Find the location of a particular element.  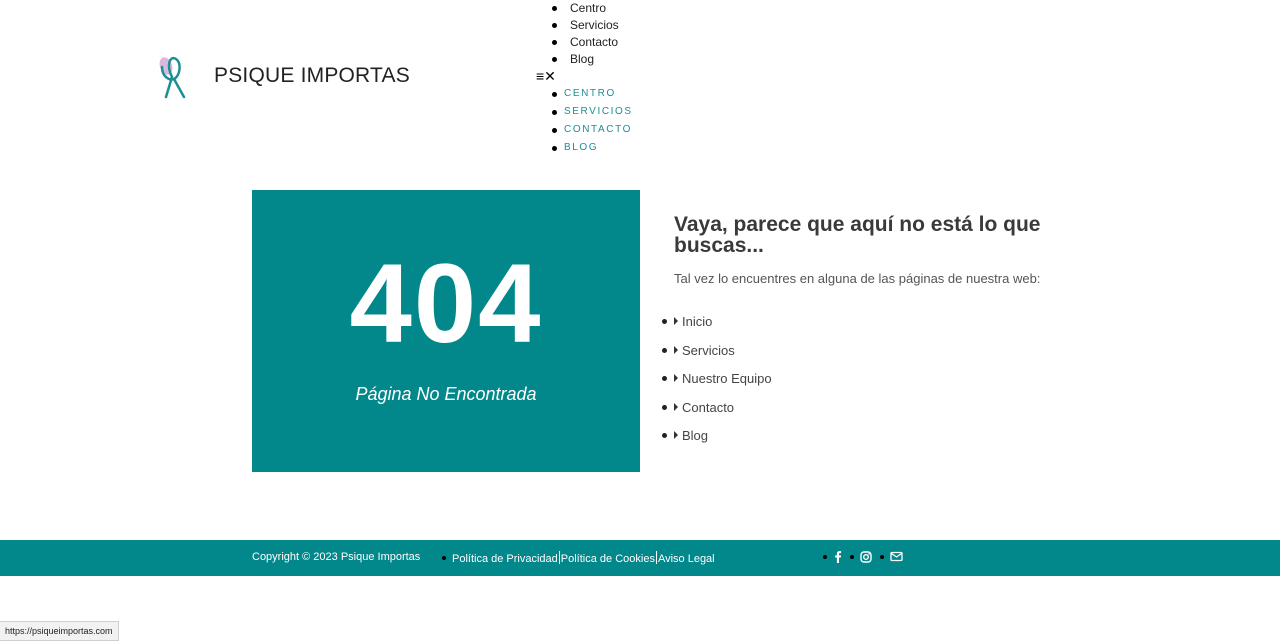

error-subtitle: Página No Encontrada is located at coordinates (446, 394).